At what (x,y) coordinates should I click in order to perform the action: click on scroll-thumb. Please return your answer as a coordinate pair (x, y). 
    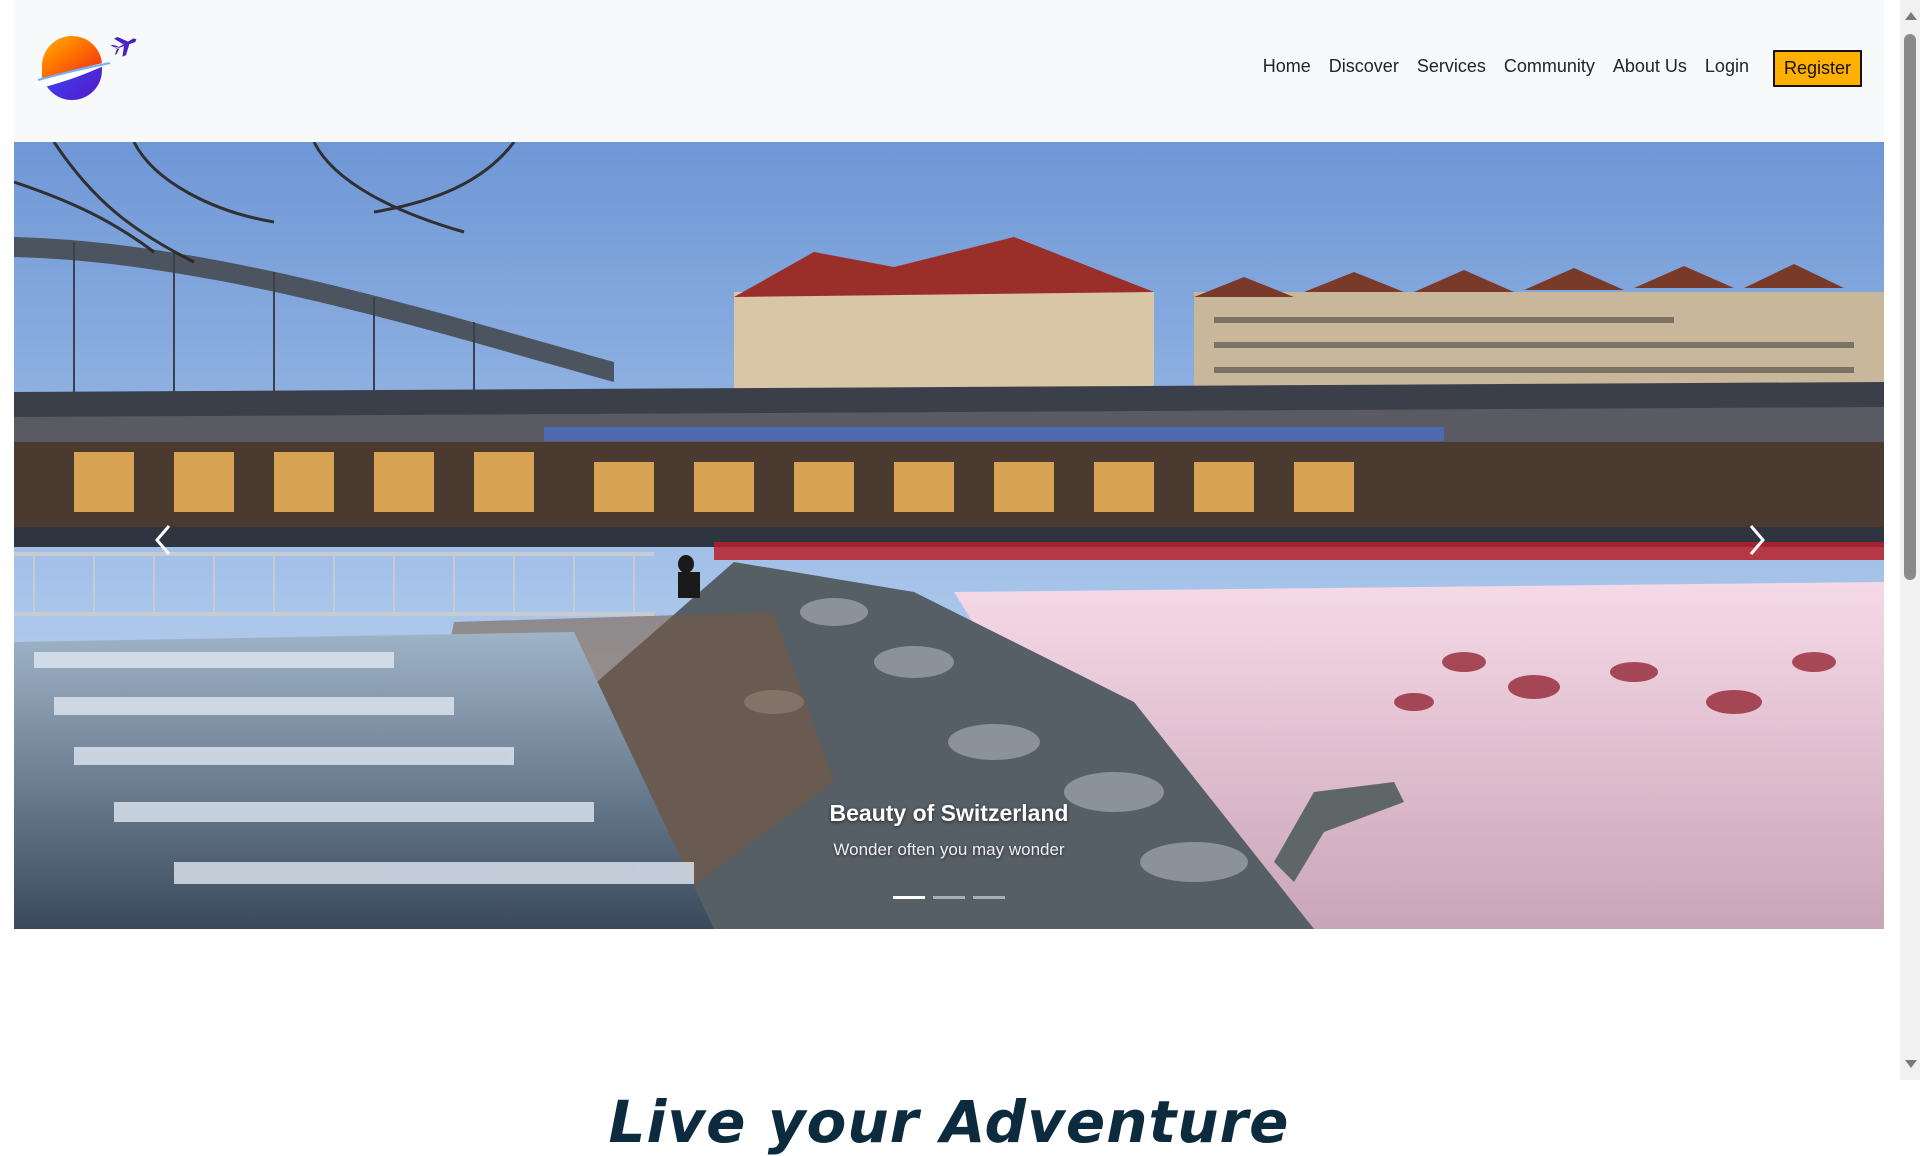
    Looking at the image, I should click on (1910, 307).